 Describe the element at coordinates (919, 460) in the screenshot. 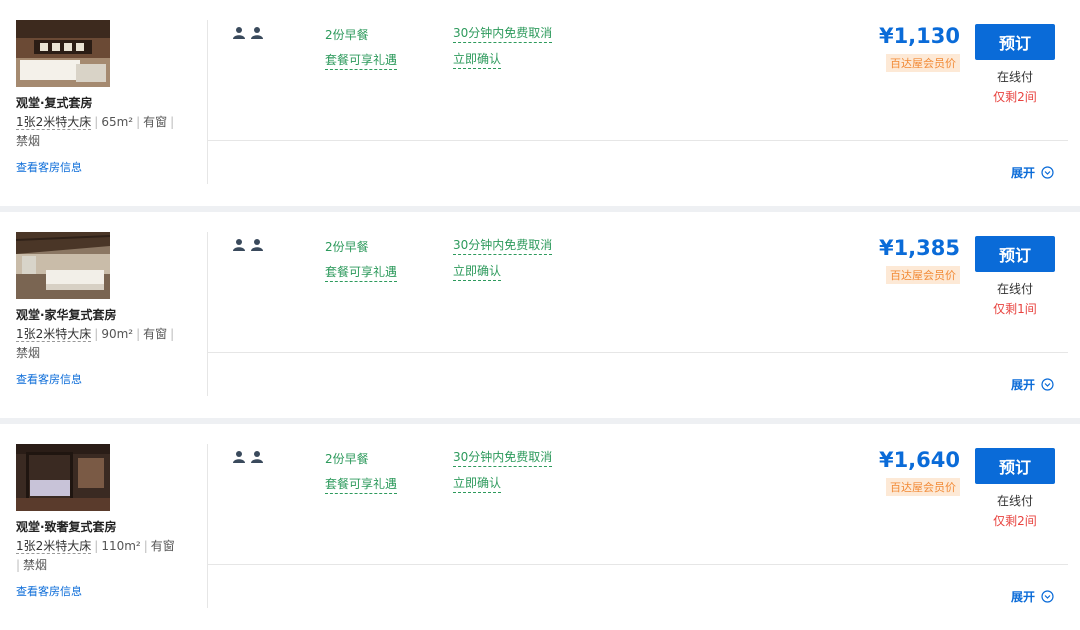

I see `room-price: ¥1,640` at that location.